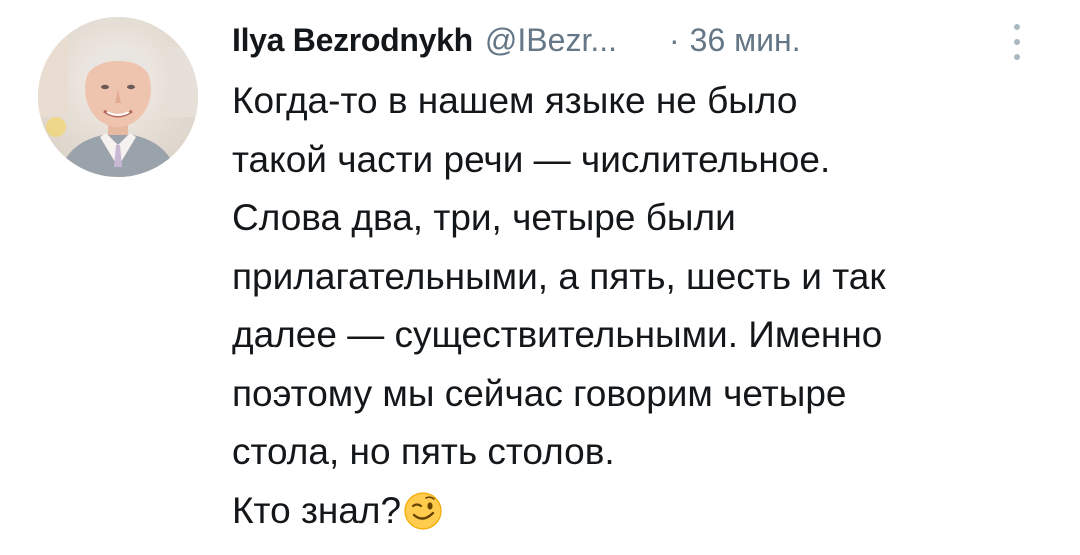 Image resolution: width=1080 pixels, height=555 pixels. What do you see at coordinates (1017, 42) in the screenshot?
I see `more-vertical-icon` at bounding box center [1017, 42].